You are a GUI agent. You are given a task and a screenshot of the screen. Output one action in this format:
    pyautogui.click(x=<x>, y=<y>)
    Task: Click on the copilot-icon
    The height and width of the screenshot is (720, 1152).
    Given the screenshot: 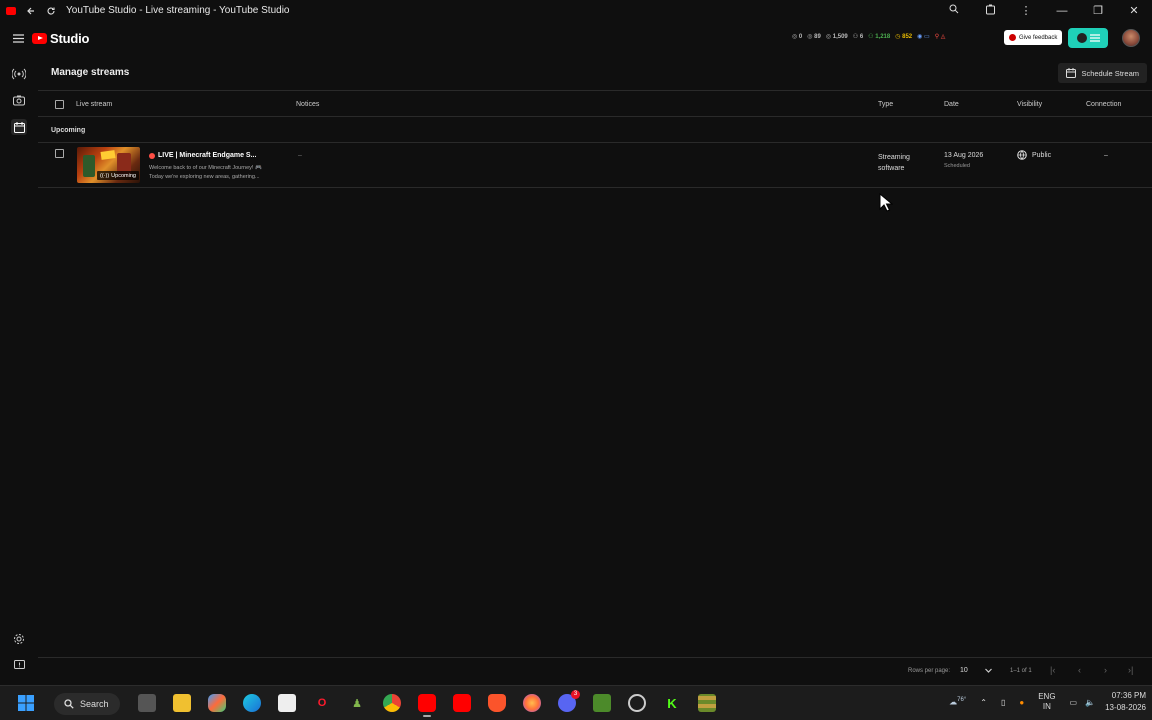 What is the action you would take?
    pyautogui.click(x=217, y=703)
    